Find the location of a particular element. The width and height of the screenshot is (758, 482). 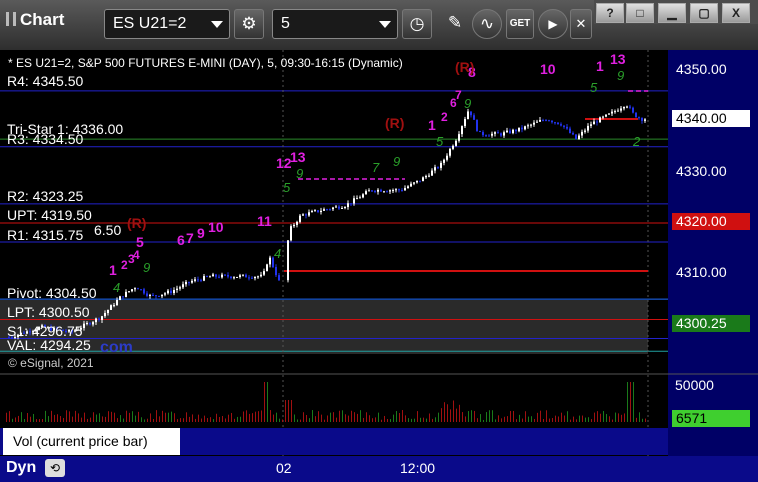

help-icon: ? is located at coordinates (610, 13).